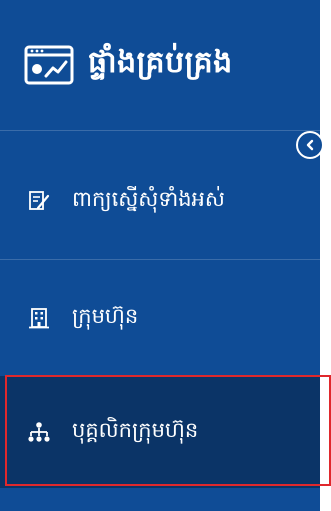 The image size is (331, 511). What do you see at coordinates (148, 198) in the screenshot?
I see `sidebar-item-label: ពាក្យស្នើសុំទាំងអស់` at bounding box center [148, 198].